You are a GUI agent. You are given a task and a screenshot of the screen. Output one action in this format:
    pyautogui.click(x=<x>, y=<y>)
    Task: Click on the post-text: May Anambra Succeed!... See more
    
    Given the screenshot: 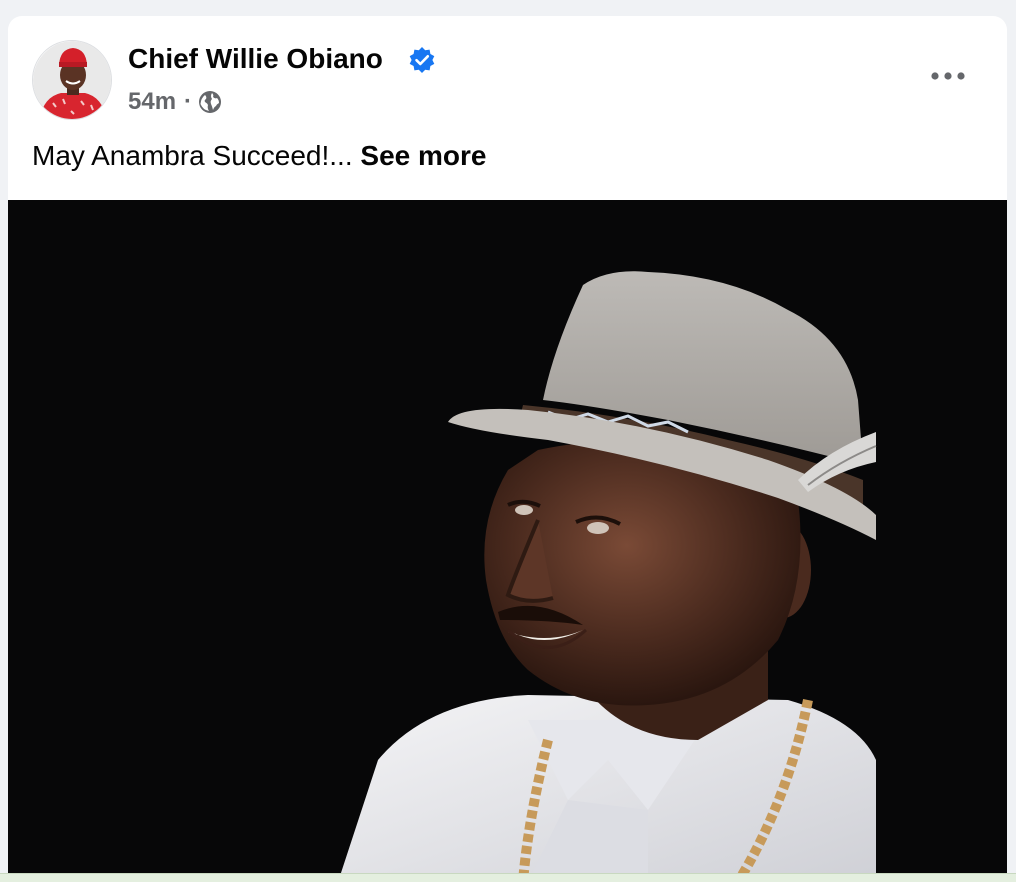 What is the action you would take?
    pyautogui.click(x=259, y=156)
    